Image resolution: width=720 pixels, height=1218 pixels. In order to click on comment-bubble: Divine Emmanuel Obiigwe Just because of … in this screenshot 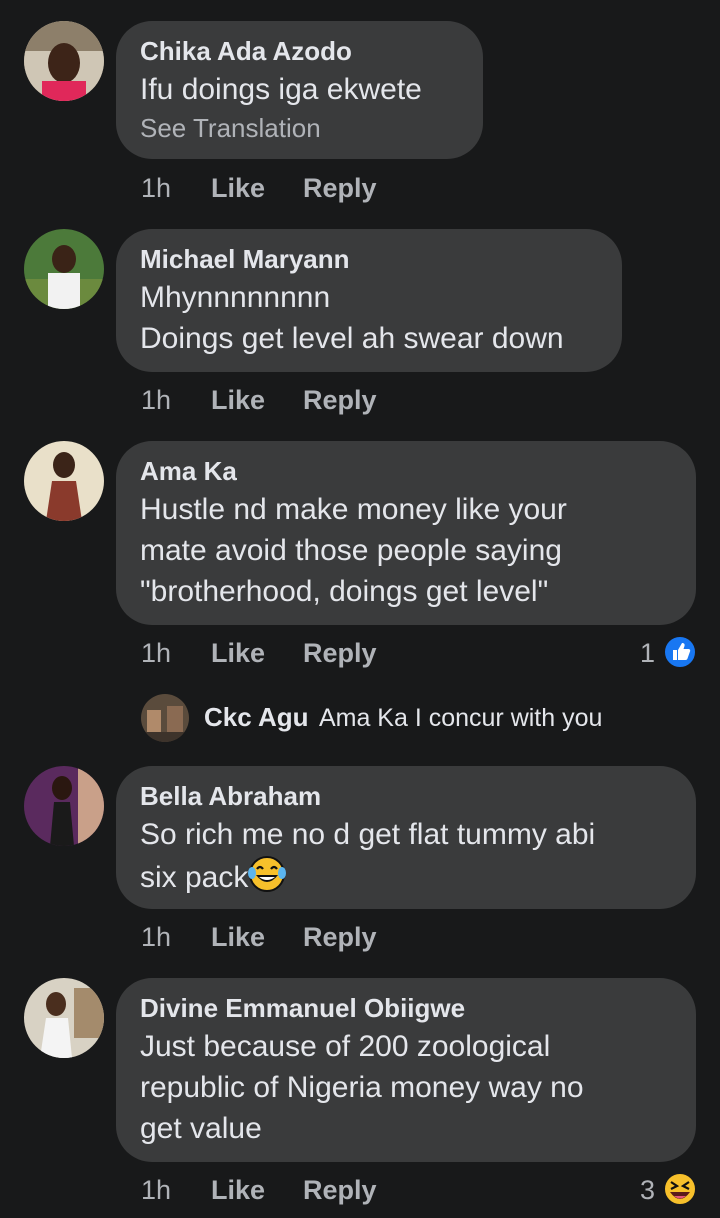, I will do `click(406, 1070)`.